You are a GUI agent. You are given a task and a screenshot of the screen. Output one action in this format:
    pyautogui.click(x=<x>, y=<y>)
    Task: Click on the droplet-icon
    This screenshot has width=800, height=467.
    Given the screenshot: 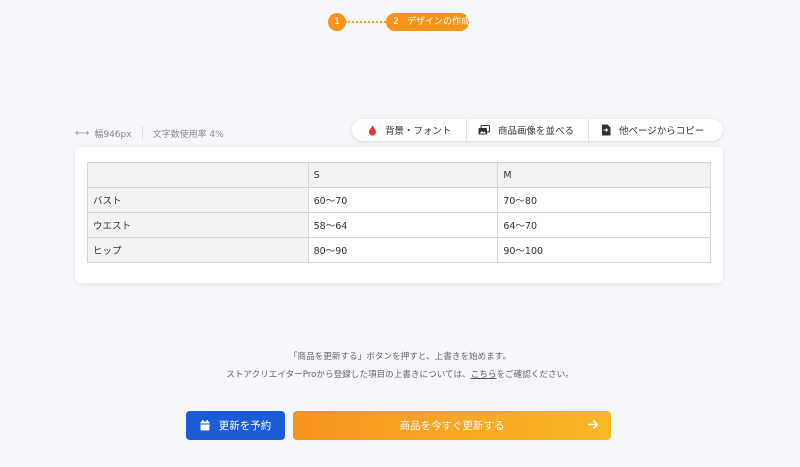 What is the action you would take?
    pyautogui.click(x=372, y=130)
    